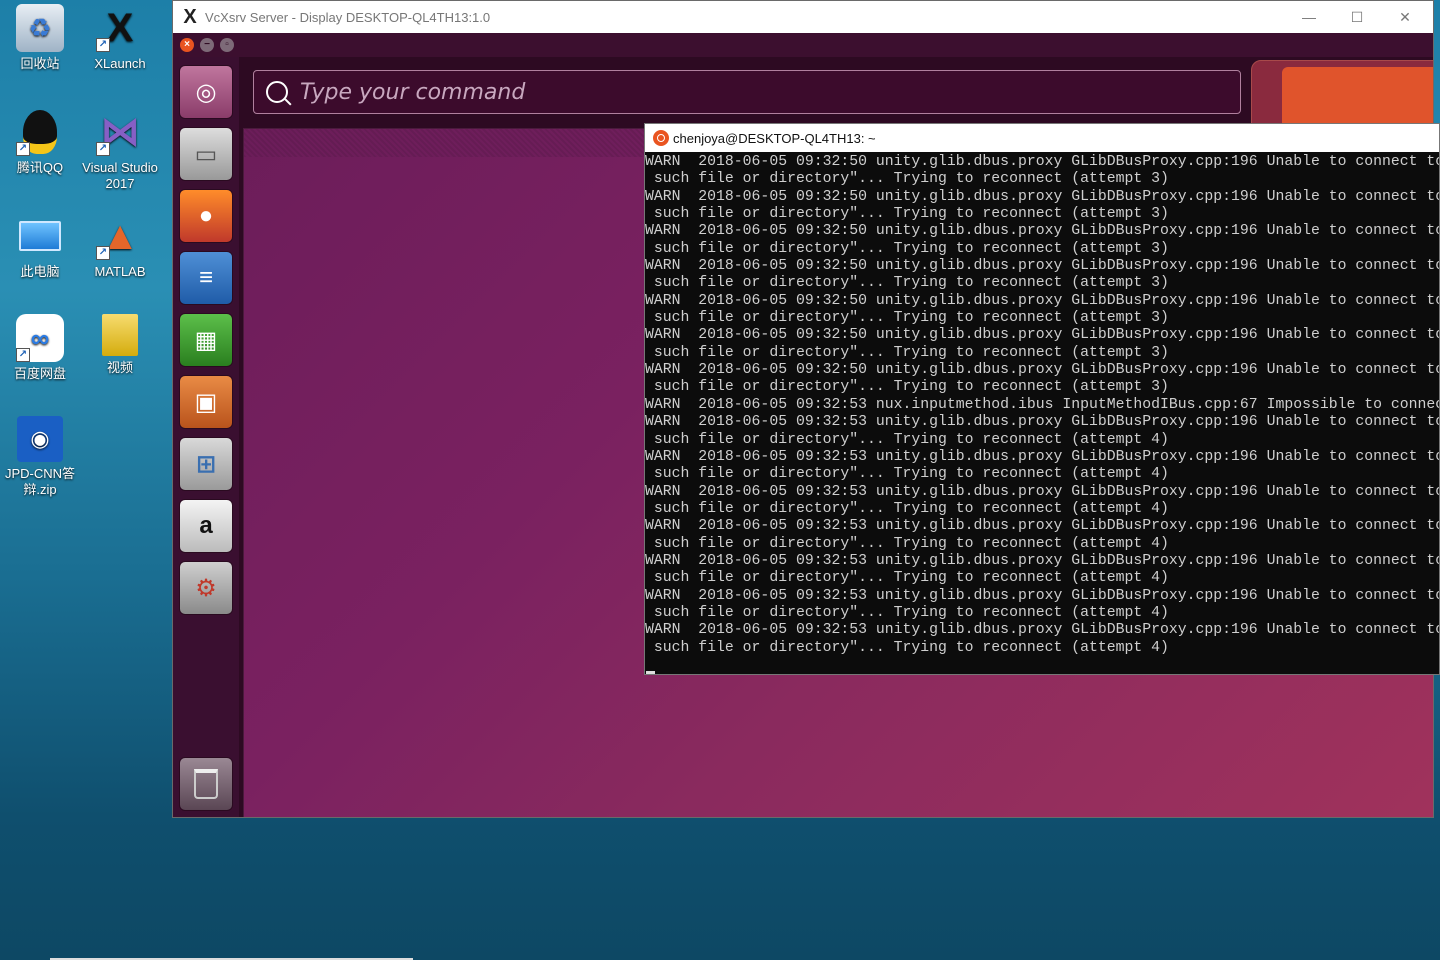  Describe the element at coordinates (277, 92) in the screenshot. I see `search-icon` at that location.